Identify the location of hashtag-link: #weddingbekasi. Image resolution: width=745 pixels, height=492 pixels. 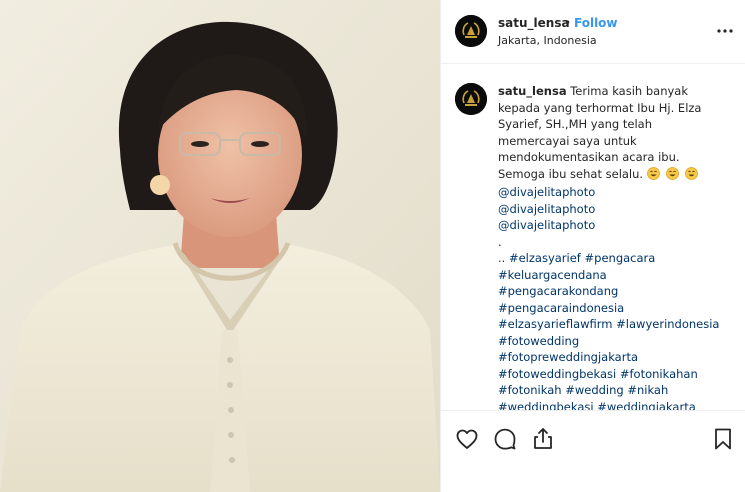
(546, 405).